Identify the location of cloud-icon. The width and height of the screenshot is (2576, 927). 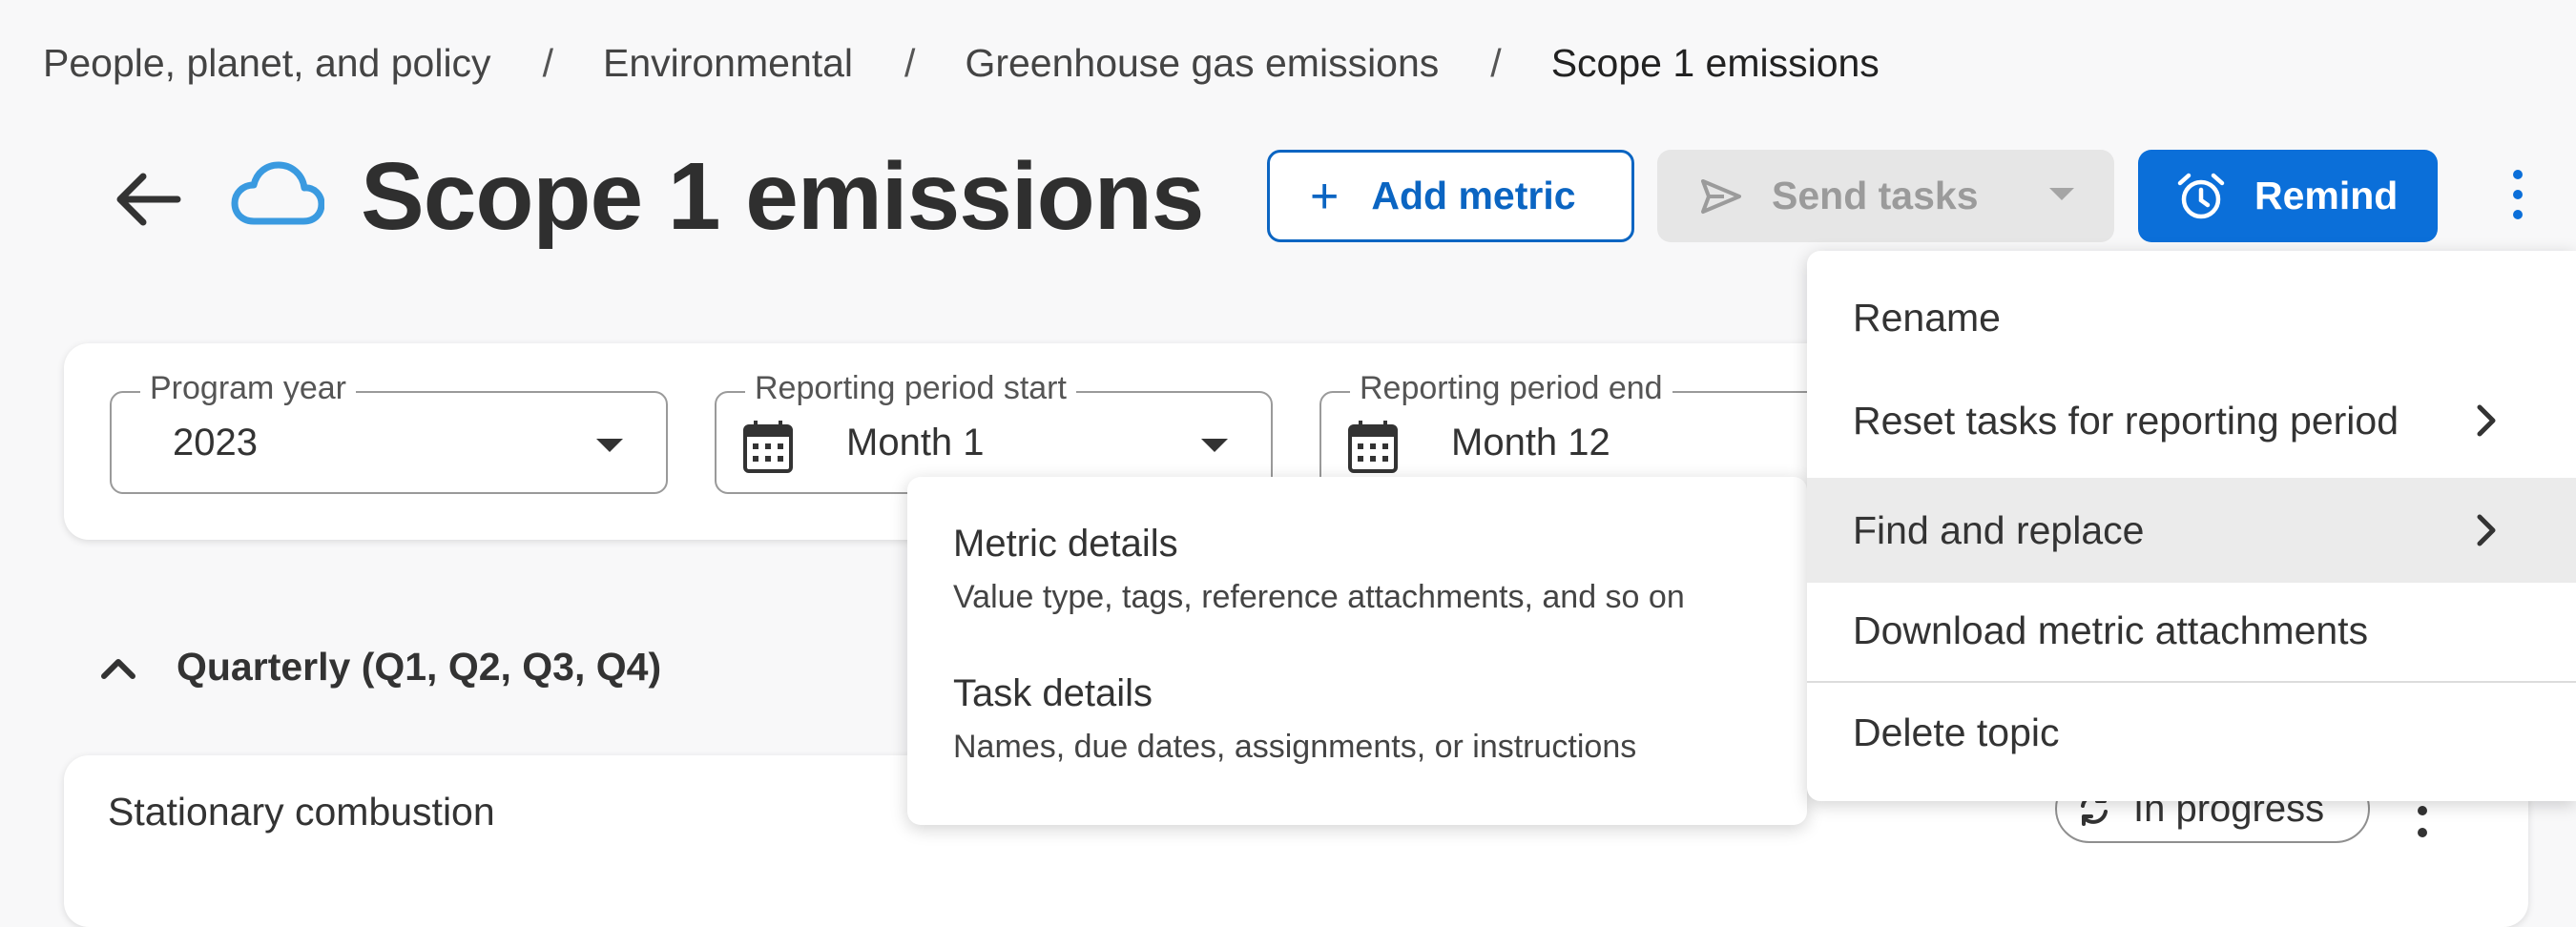
(278, 196).